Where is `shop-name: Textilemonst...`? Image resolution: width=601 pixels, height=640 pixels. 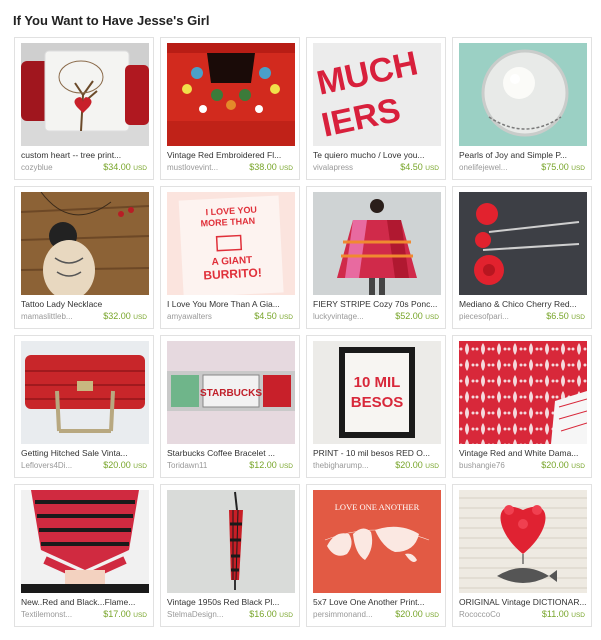
shop-name: Textilemonst... is located at coordinates (59, 614).